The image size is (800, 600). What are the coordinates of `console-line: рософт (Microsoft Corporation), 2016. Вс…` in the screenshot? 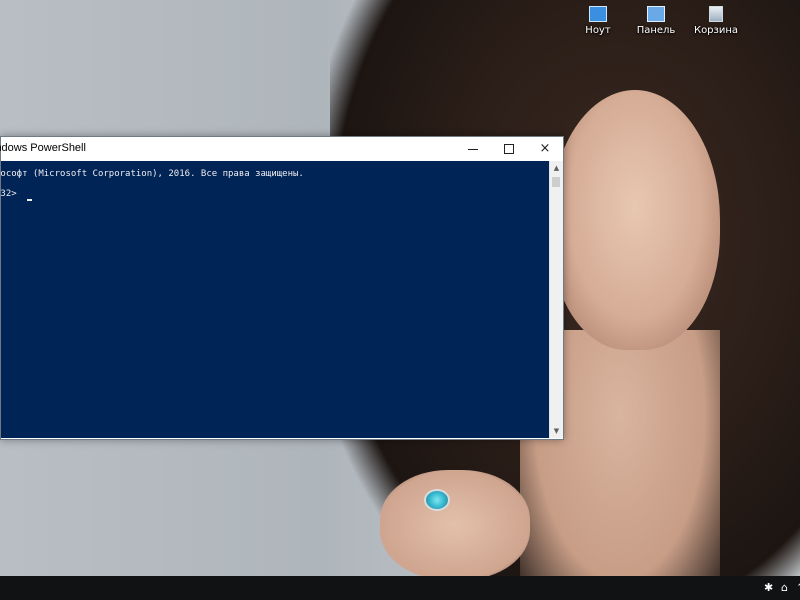 It's located at (152, 174).